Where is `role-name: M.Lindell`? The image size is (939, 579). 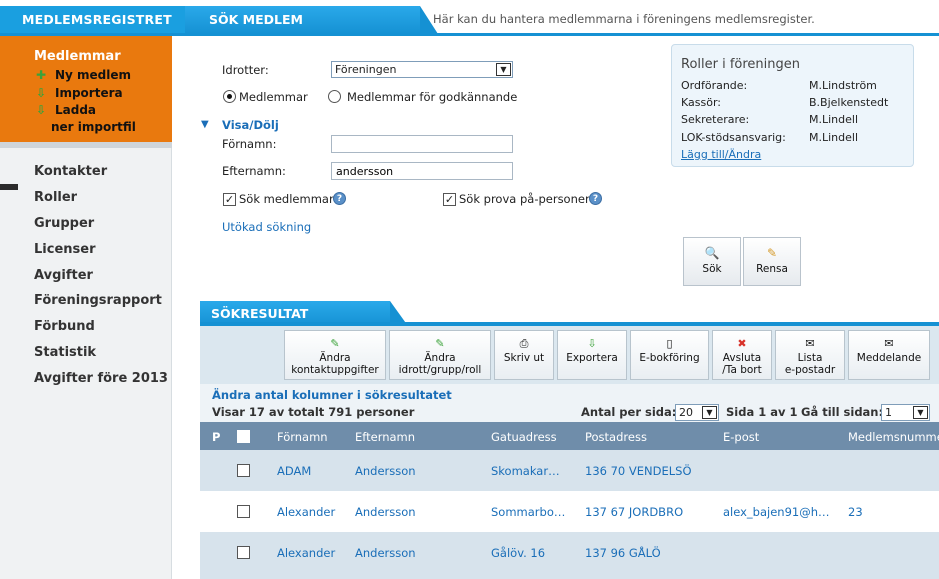
role-name: M.Lindell is located at coordinates (834, 137).